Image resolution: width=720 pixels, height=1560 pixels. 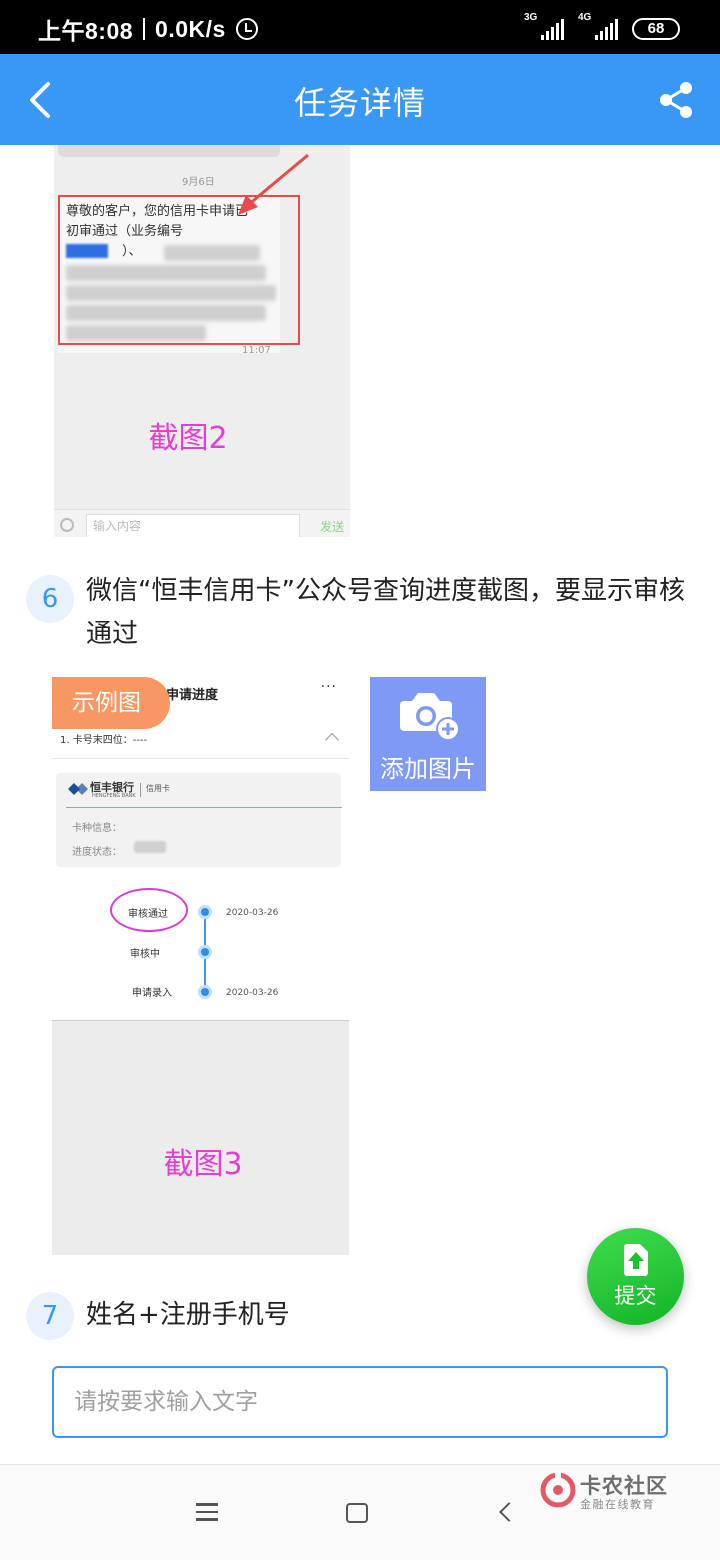 I want to click on send-label: 发送, so click(x=331, y=527).